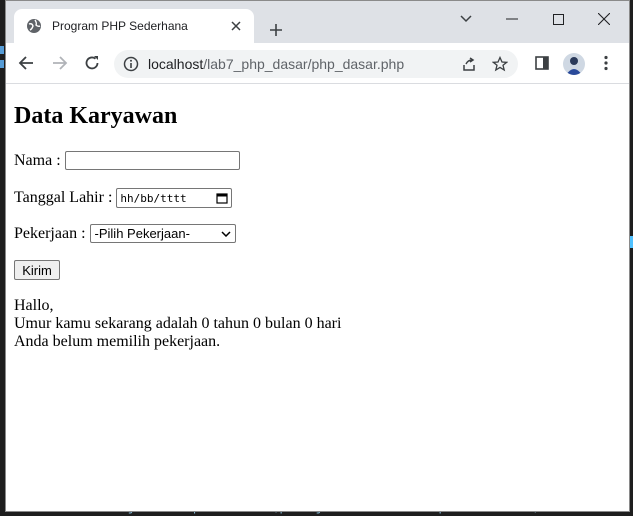  I want to click on browser-tab: Program PHP Sederhana, so click(134, 26).